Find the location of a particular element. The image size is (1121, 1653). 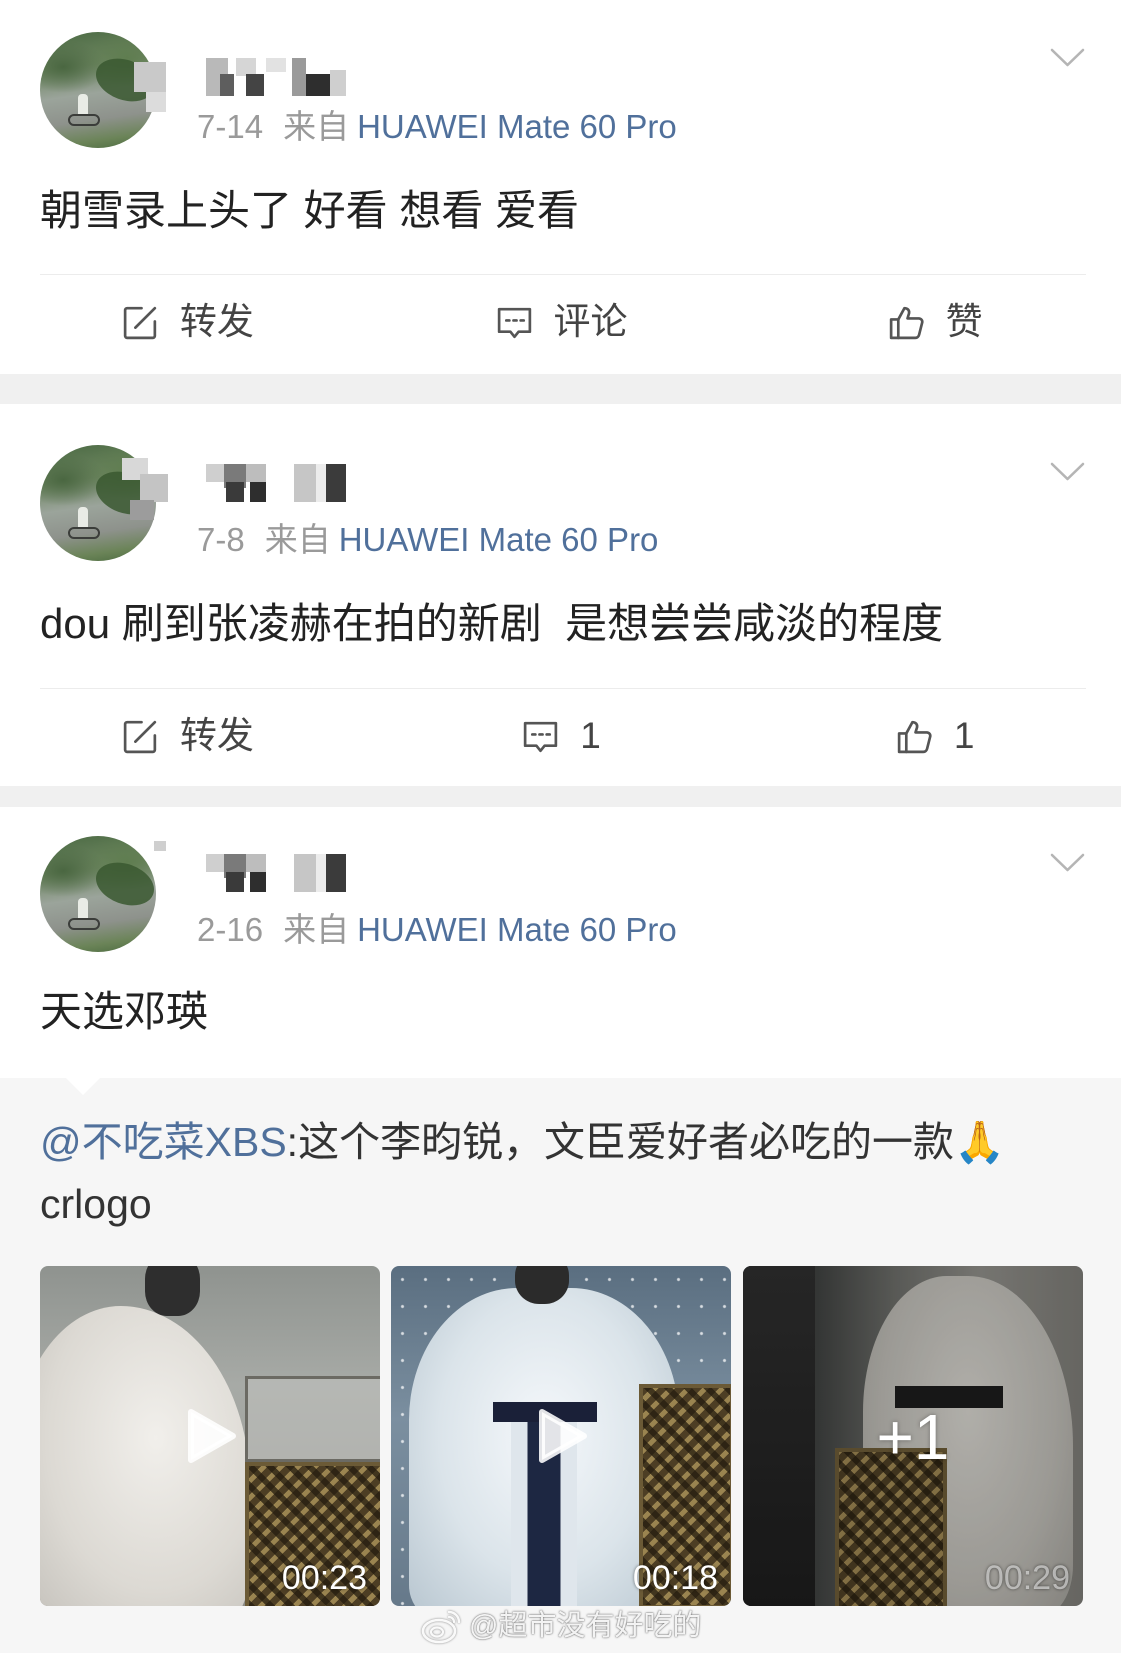

more-videos-count: +1 is located at coordinates (913, 1437).